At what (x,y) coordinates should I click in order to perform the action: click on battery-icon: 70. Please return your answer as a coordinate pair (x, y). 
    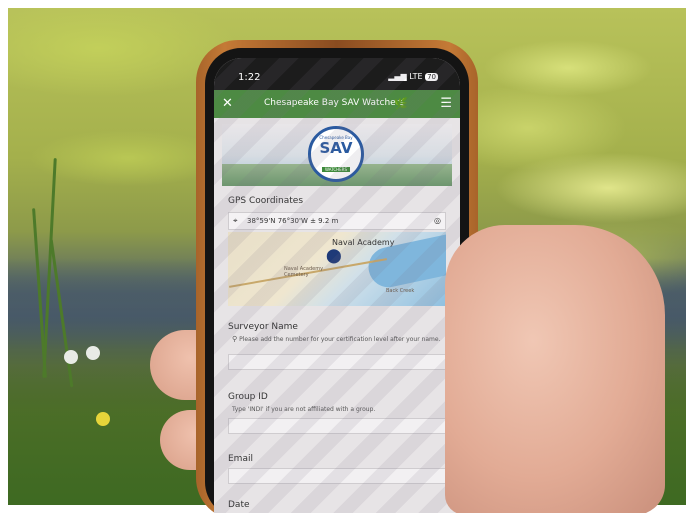
    Looking at the image, I should click on (431, 77).